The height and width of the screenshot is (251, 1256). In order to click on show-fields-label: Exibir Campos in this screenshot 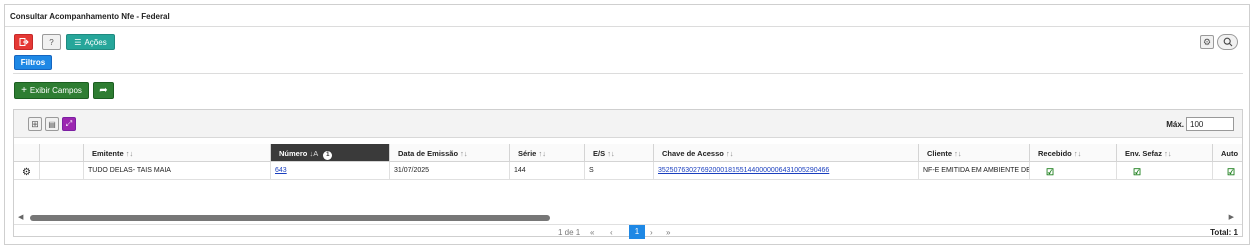, I will do `click(55, 90)`.